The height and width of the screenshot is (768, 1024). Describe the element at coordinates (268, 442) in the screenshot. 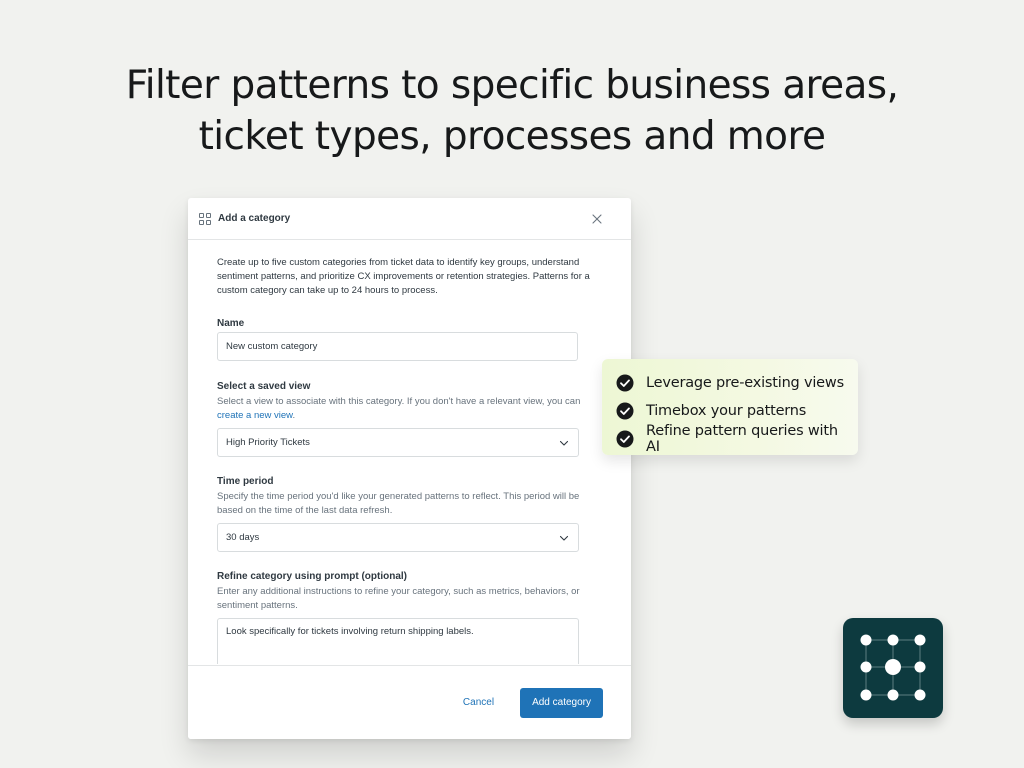

I see `saved-view-value: High Priority Tickets` at that location.